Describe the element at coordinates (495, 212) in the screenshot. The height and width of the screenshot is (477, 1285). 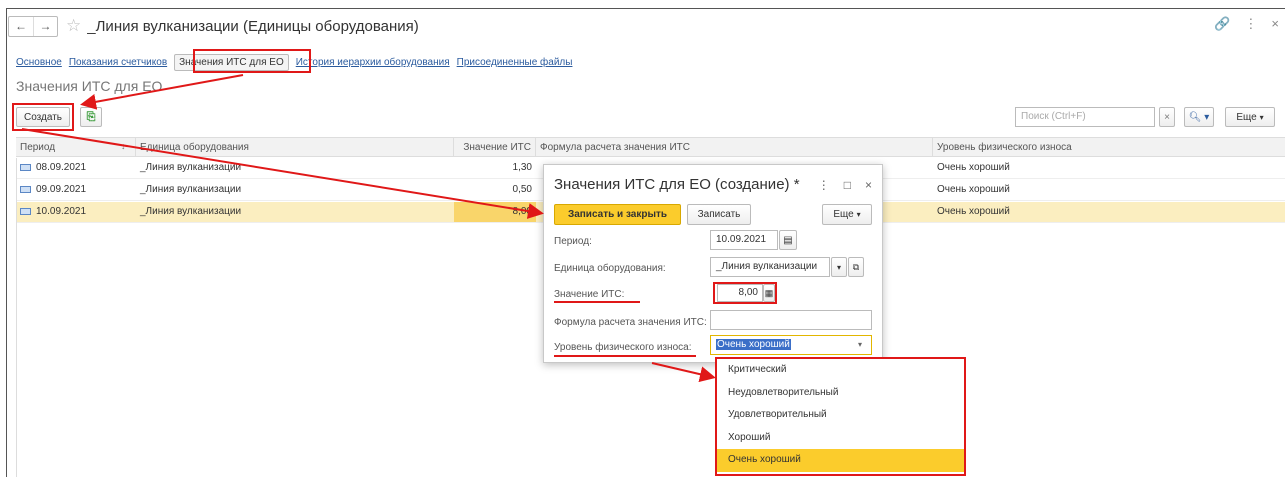
I see `row-value: 8,00` at that location.